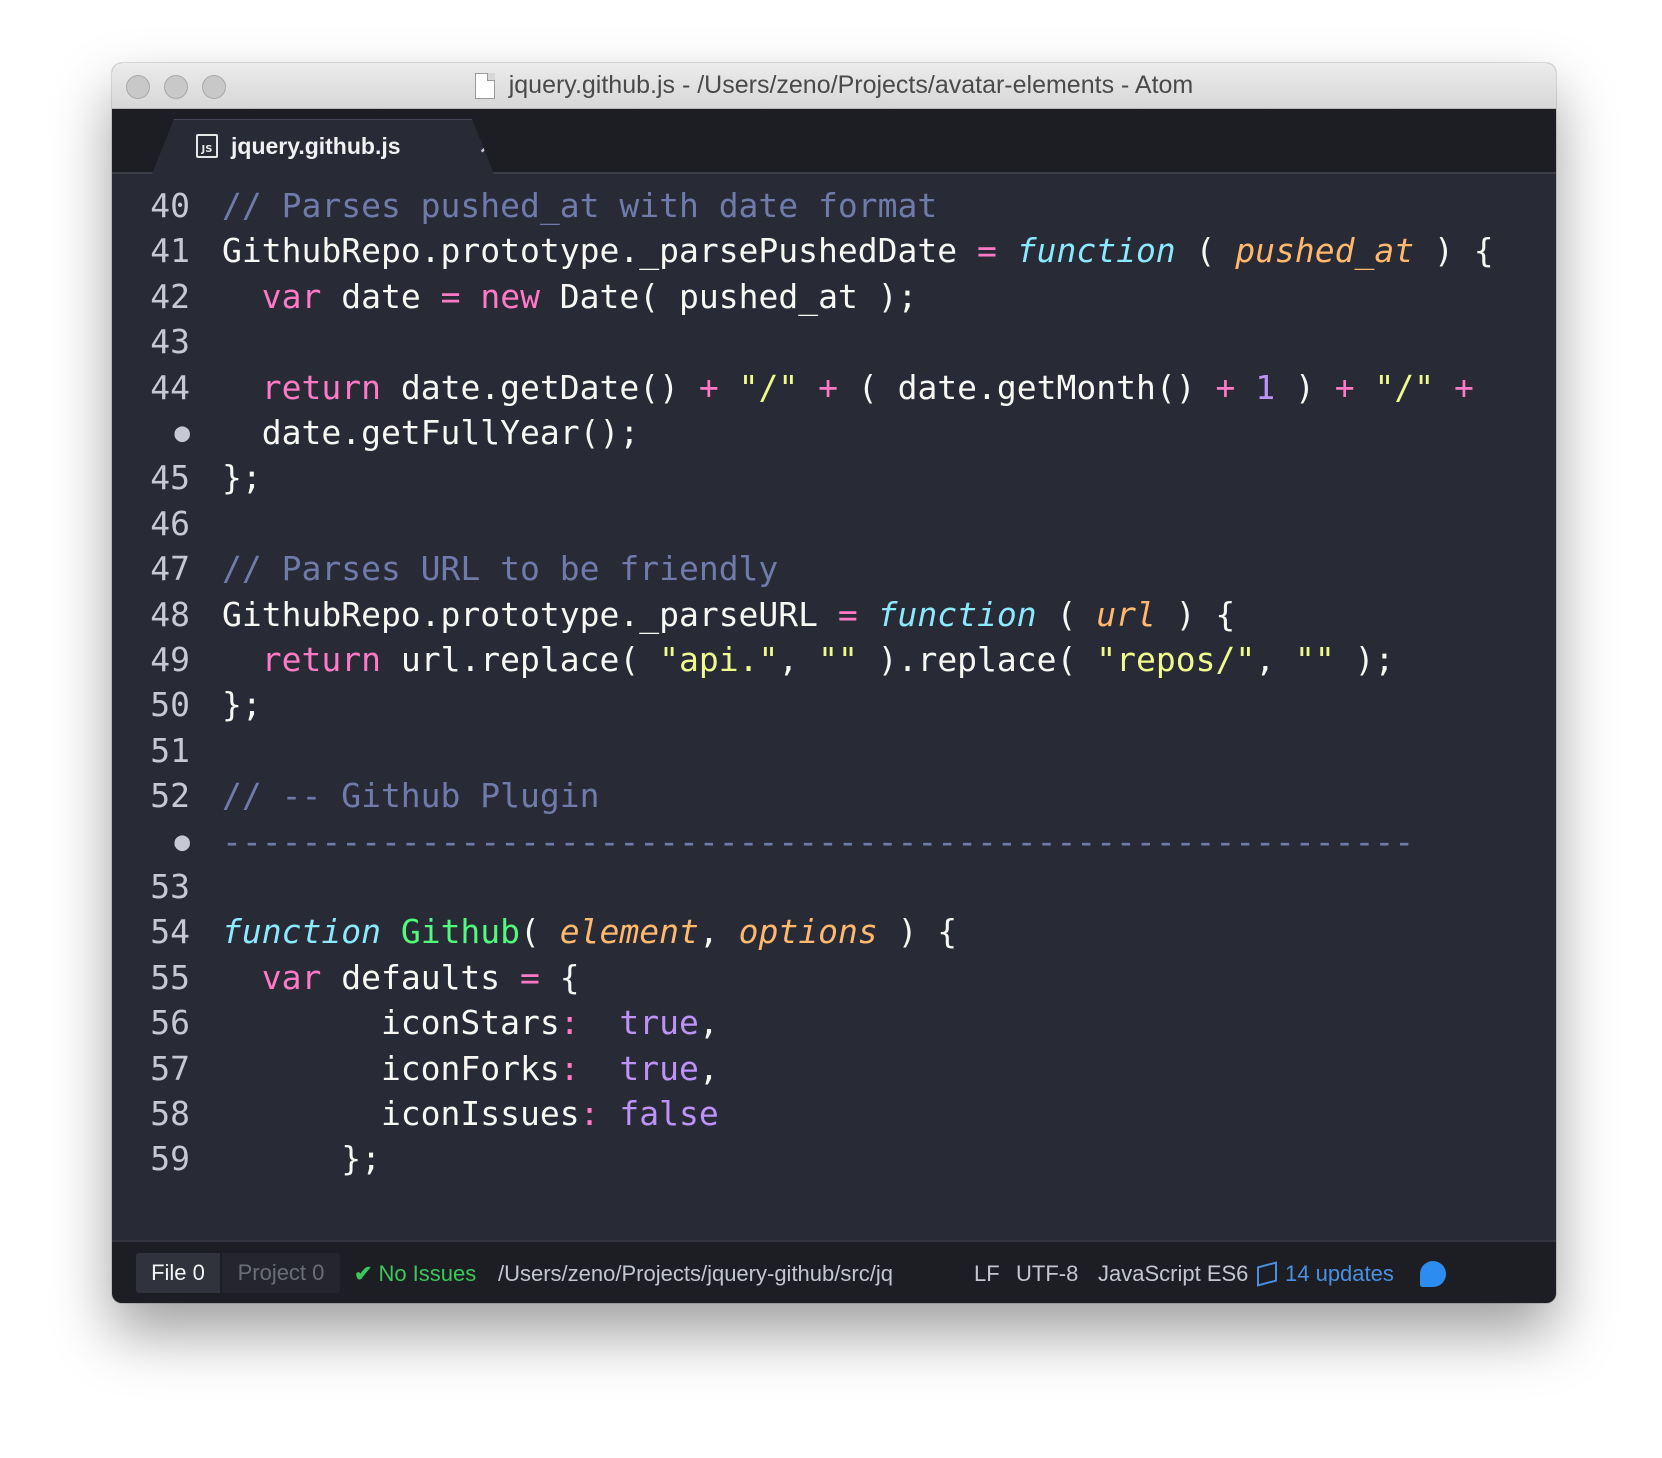 The height and width of the screenshot is (1458, 1662). Describe the element at coordinates (834, 141) in the screenshot. I see `tab-bar: JS jquery.github.js ×` at that location.